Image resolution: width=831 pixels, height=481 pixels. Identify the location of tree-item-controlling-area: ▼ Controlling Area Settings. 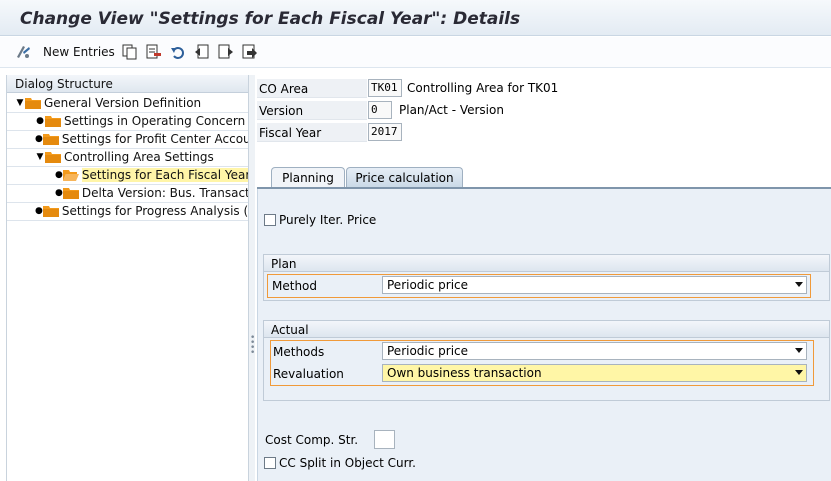
(127, 157).